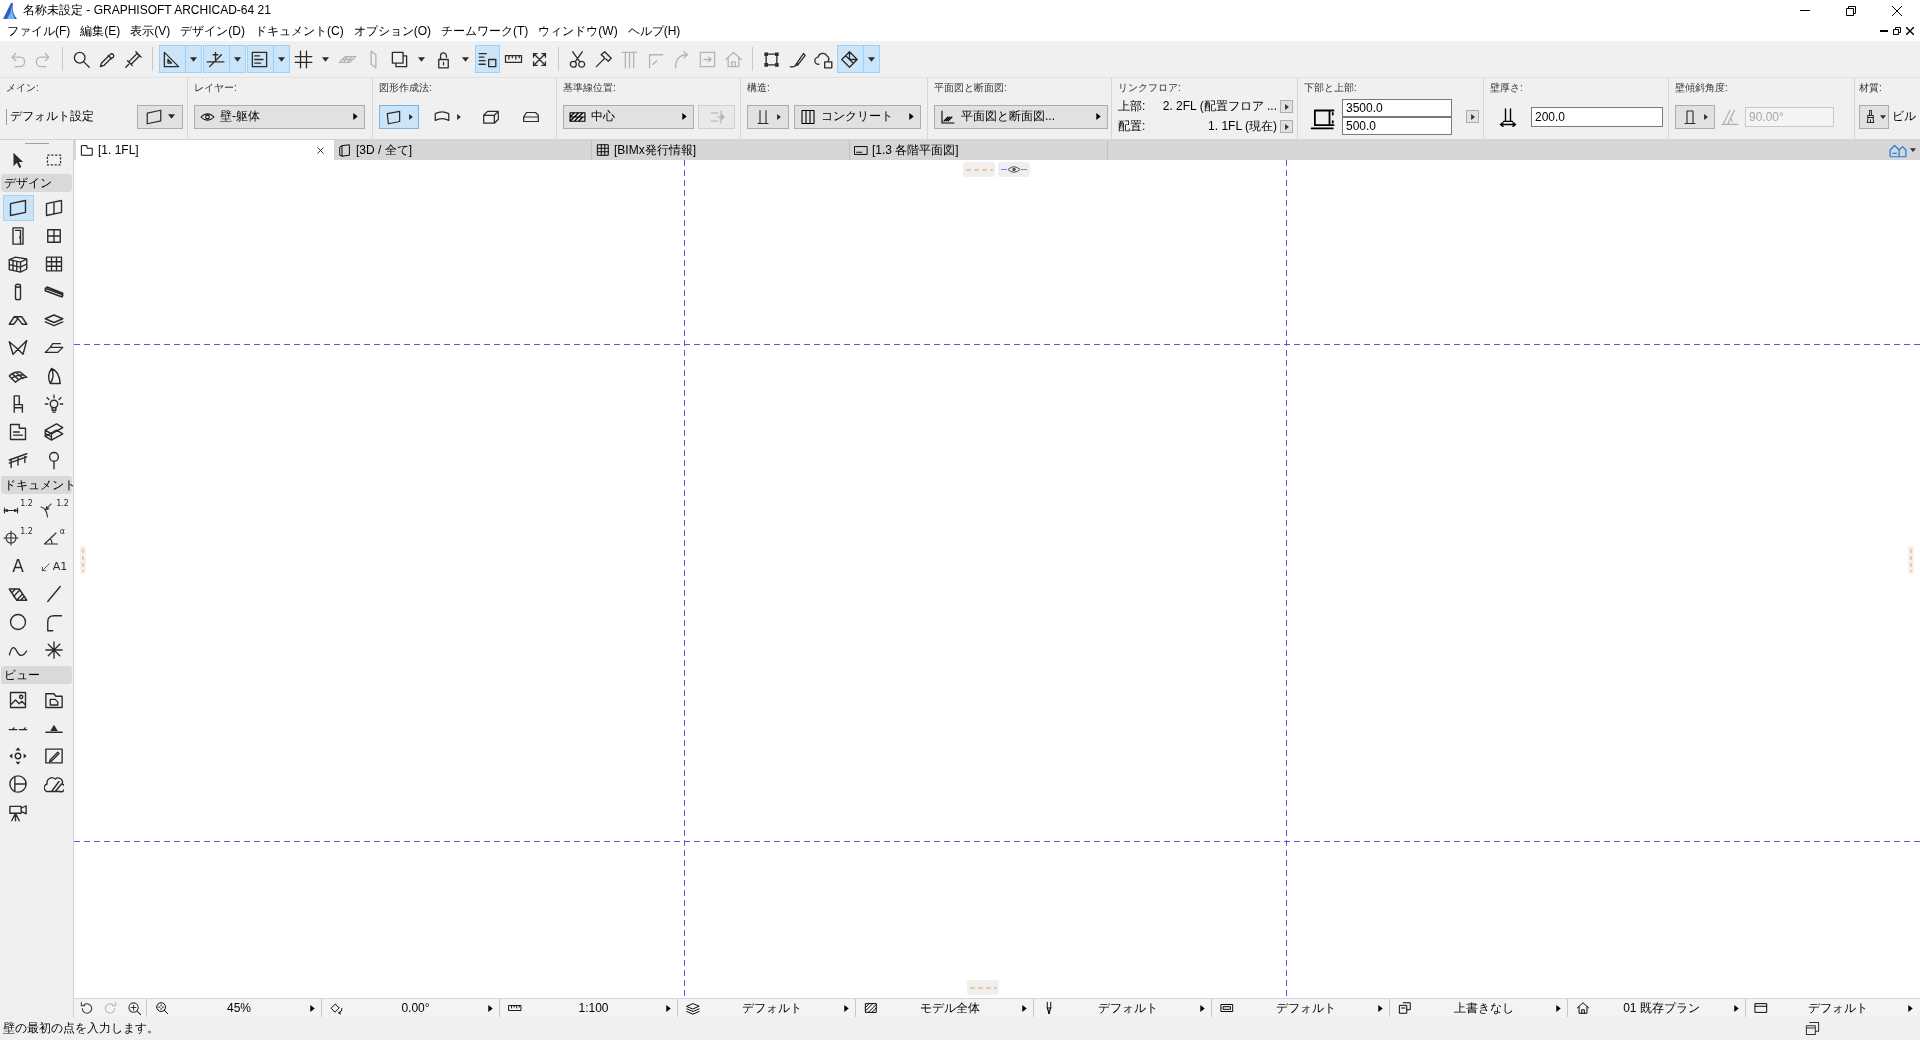 This screenshot has height=1040, width=1920. I want to click on magnifier-icon, so click(81, 59).